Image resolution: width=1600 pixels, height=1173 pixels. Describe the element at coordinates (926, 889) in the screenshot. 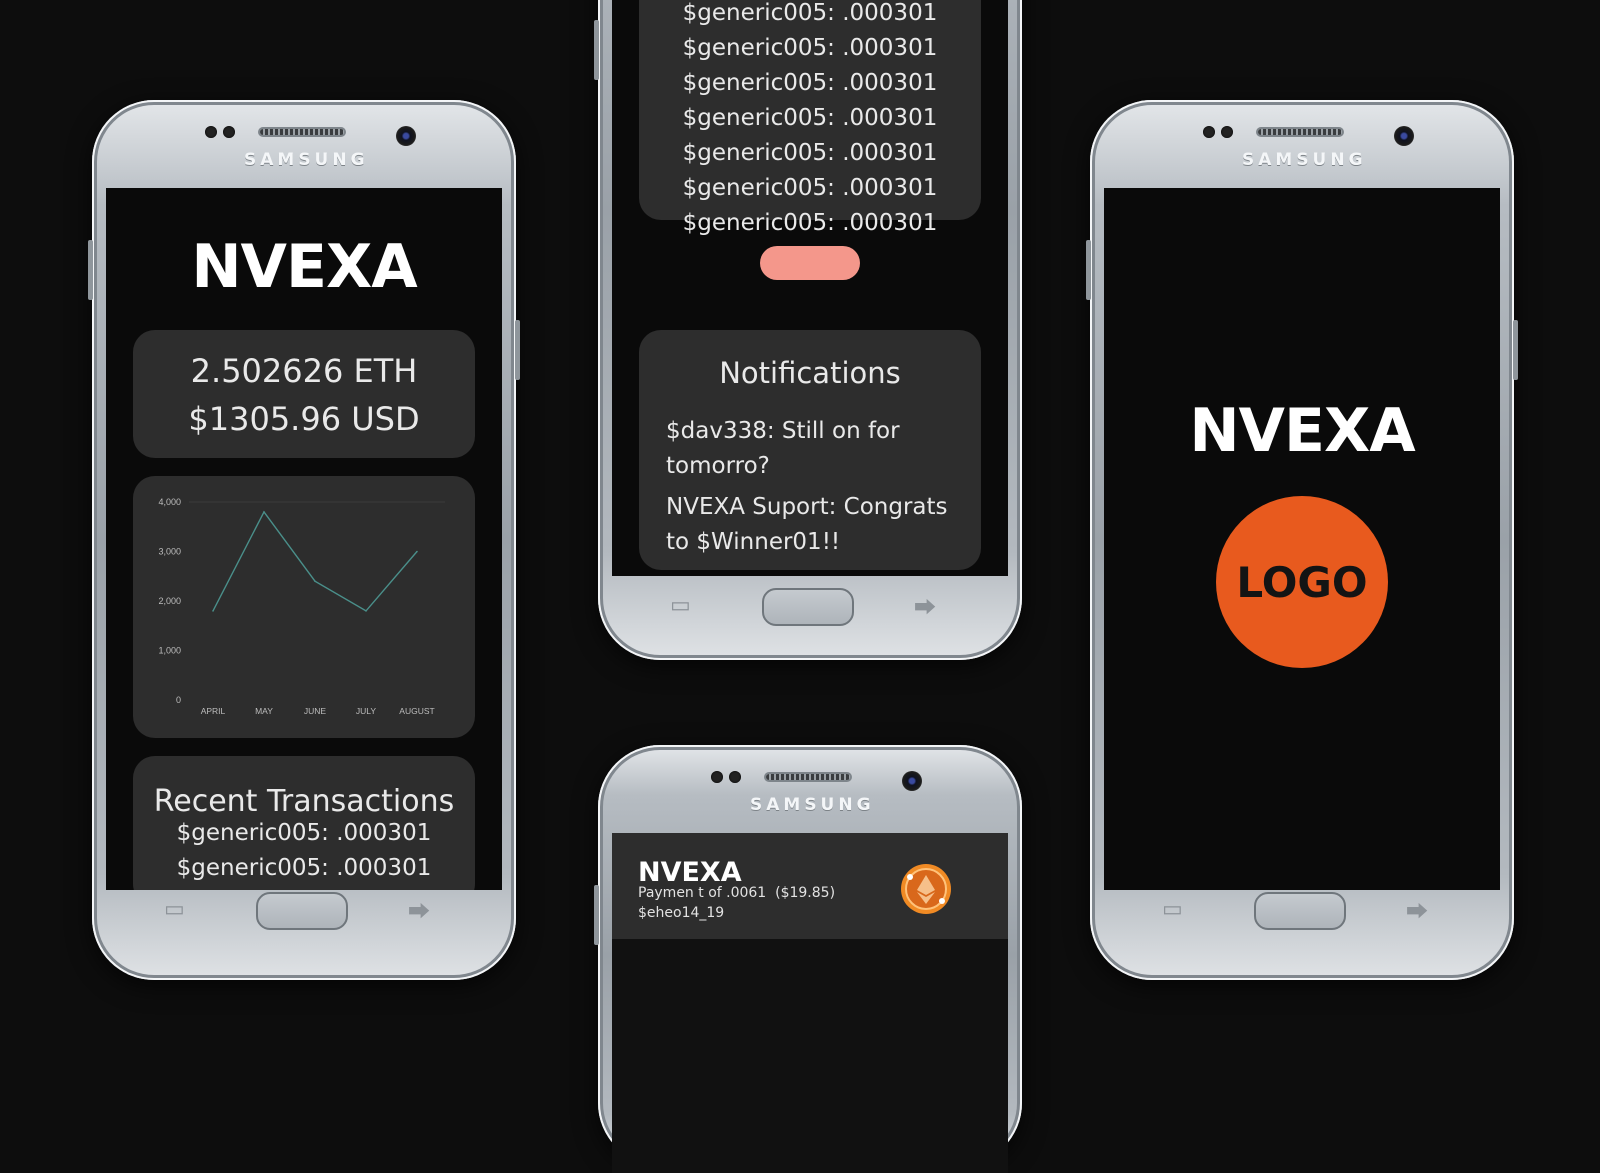

I see `ethereum-icon` at that location.